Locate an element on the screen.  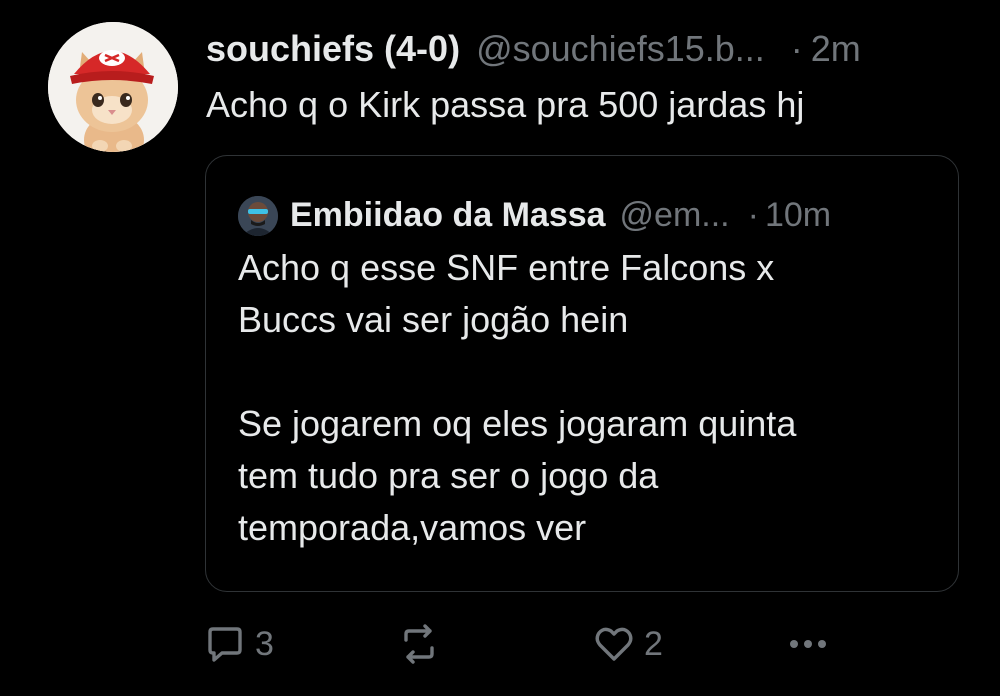
quoted-text-line is located at coordinates (588, 372).